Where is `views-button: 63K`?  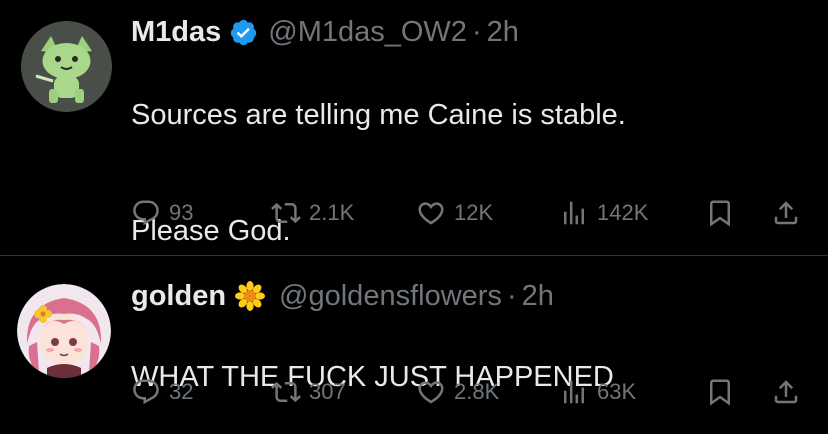
views-button: 63K is located at coordinates (597, 392).